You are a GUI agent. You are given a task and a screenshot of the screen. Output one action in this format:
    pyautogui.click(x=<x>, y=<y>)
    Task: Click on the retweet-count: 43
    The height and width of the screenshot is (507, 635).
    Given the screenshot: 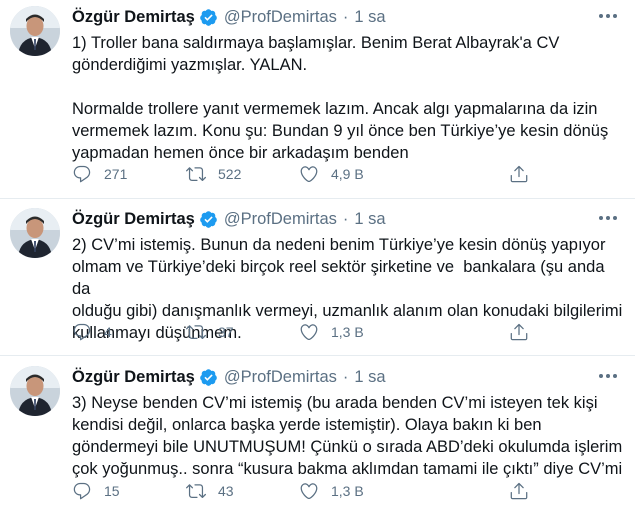 What is the action you would take?
    pyautogui.click(x=226, y=491)
    